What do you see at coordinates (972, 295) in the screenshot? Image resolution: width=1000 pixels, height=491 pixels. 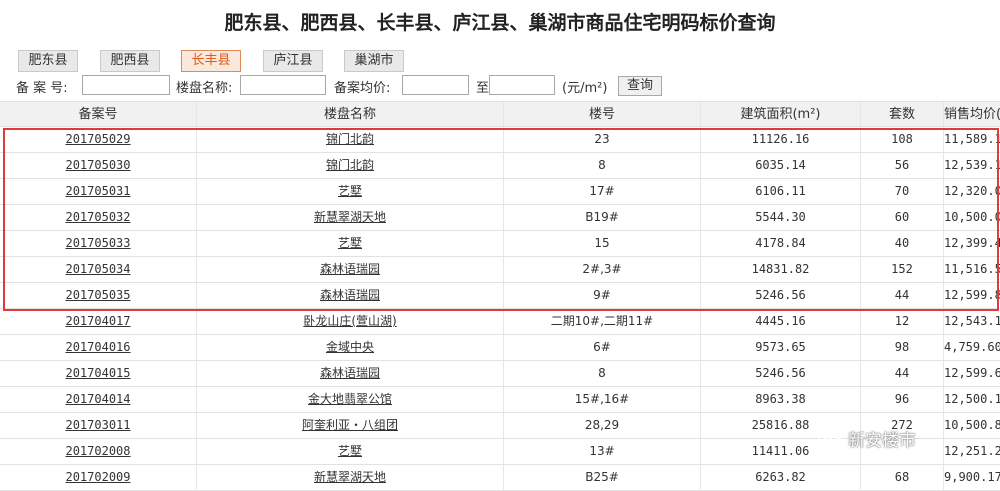 I see `avg-price-cell: 12,599.82` at bounding box center [972, 295].